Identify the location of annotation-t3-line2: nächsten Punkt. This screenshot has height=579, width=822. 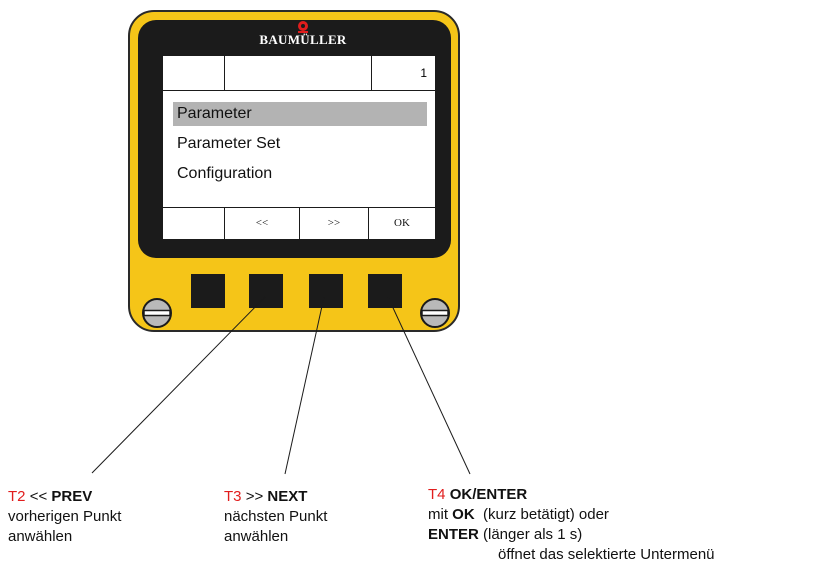
(276, 516).